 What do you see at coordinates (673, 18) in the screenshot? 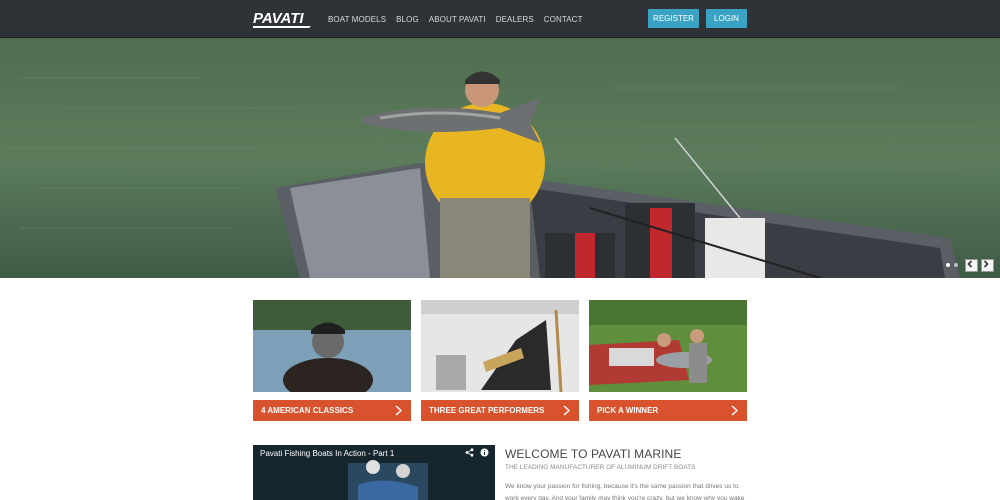
I see `register-button: REGISTER` at bounding box center [673, 18].